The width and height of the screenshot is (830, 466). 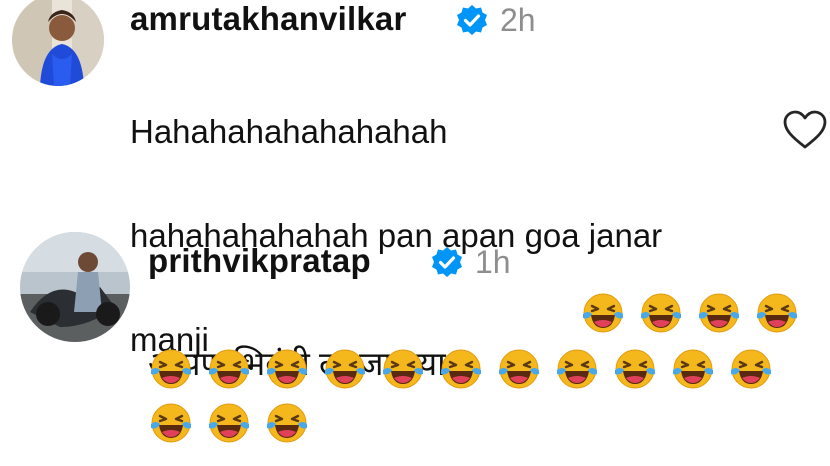 What do you see at coordinates (268, 19) in the screenshot?
I see `username: amrutakhanvilkar` at bounding box center [268, 19].